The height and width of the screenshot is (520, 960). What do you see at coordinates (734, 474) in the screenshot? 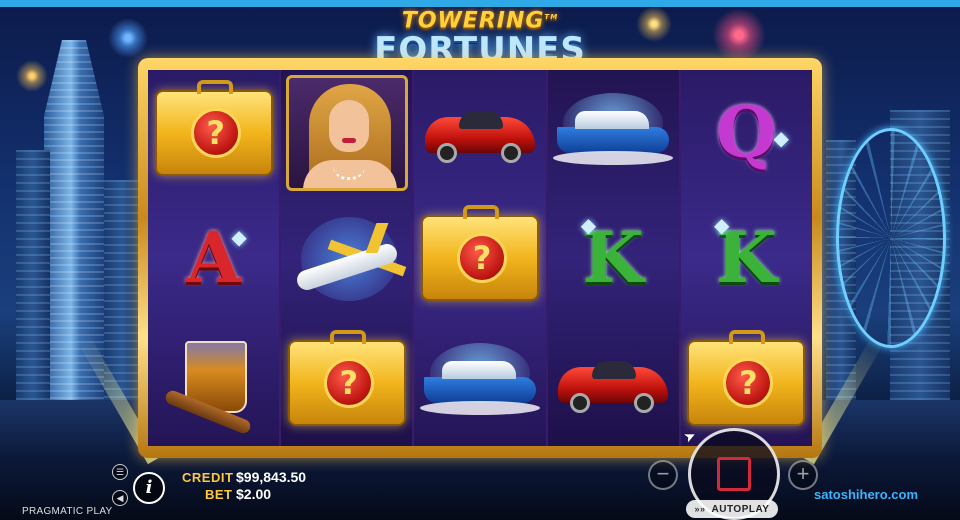
I see `stop-icon` at bounding box center [734, 474].